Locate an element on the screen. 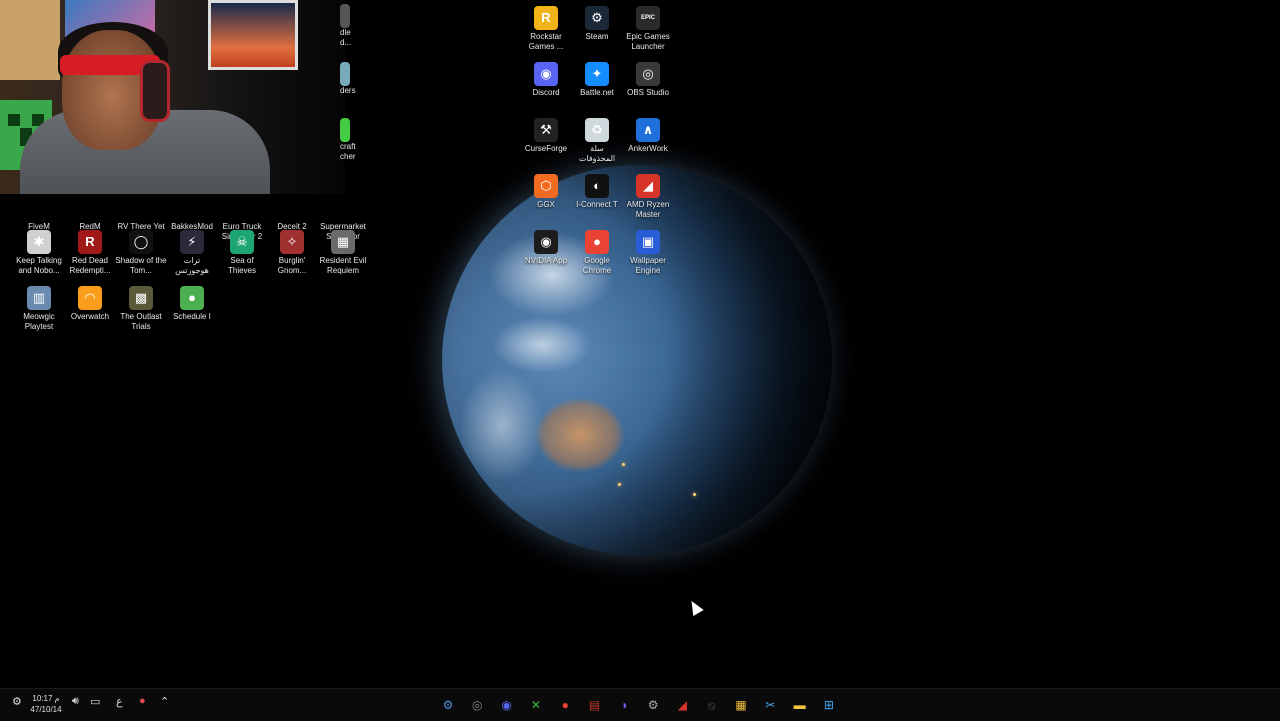 Image resolution: width=1280 pixels, height=721 pixels. clock-date: 47/10/14 is located at coordinates (46, 709).